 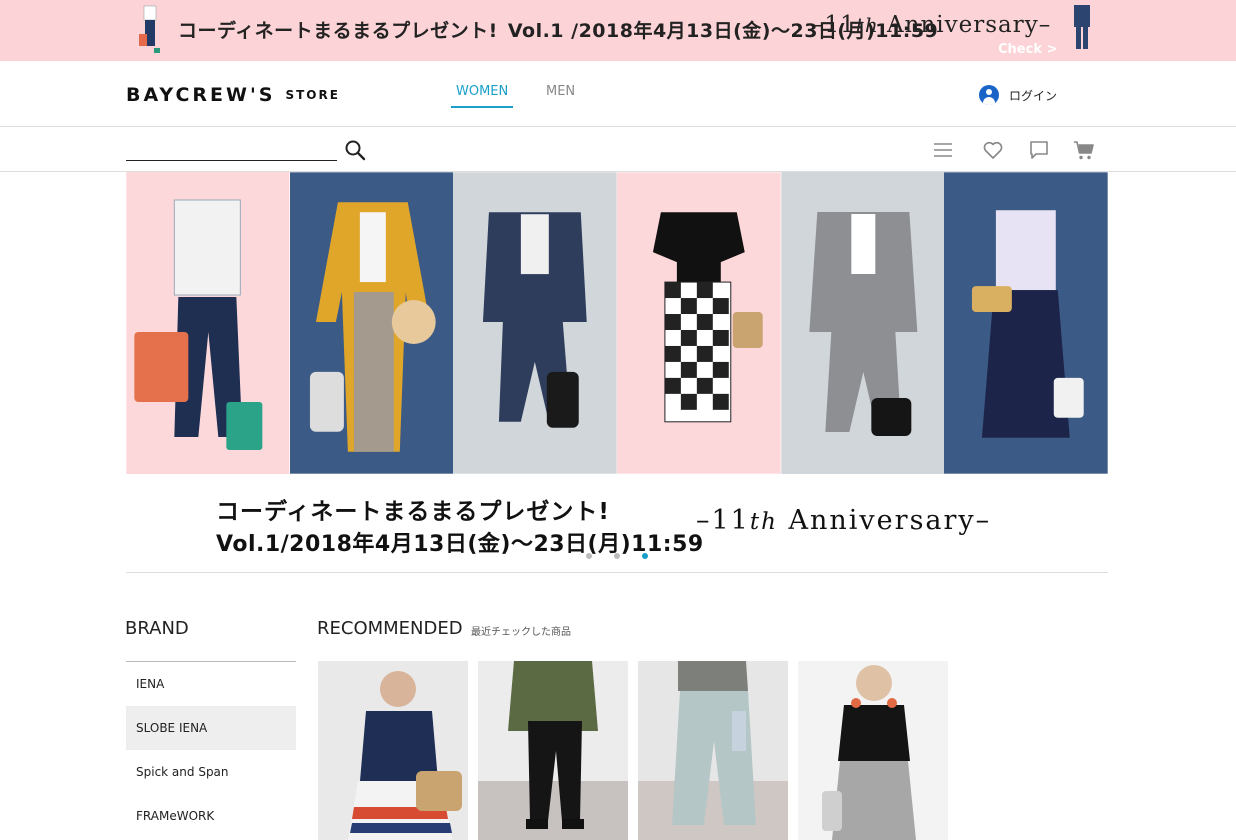 I want to click on outfit-figure-icon, so click(x=149, y=29).